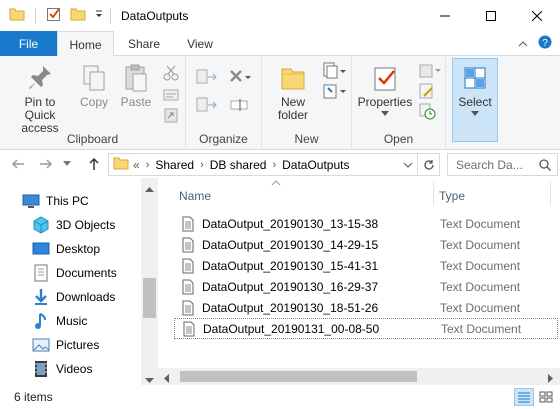 The height and width of the screenshot is (409, 560). What do you see at coordinates (523, 44) in the screenshot?
I see `collapse-ribbon-icon` at bounding box center [523, 44].